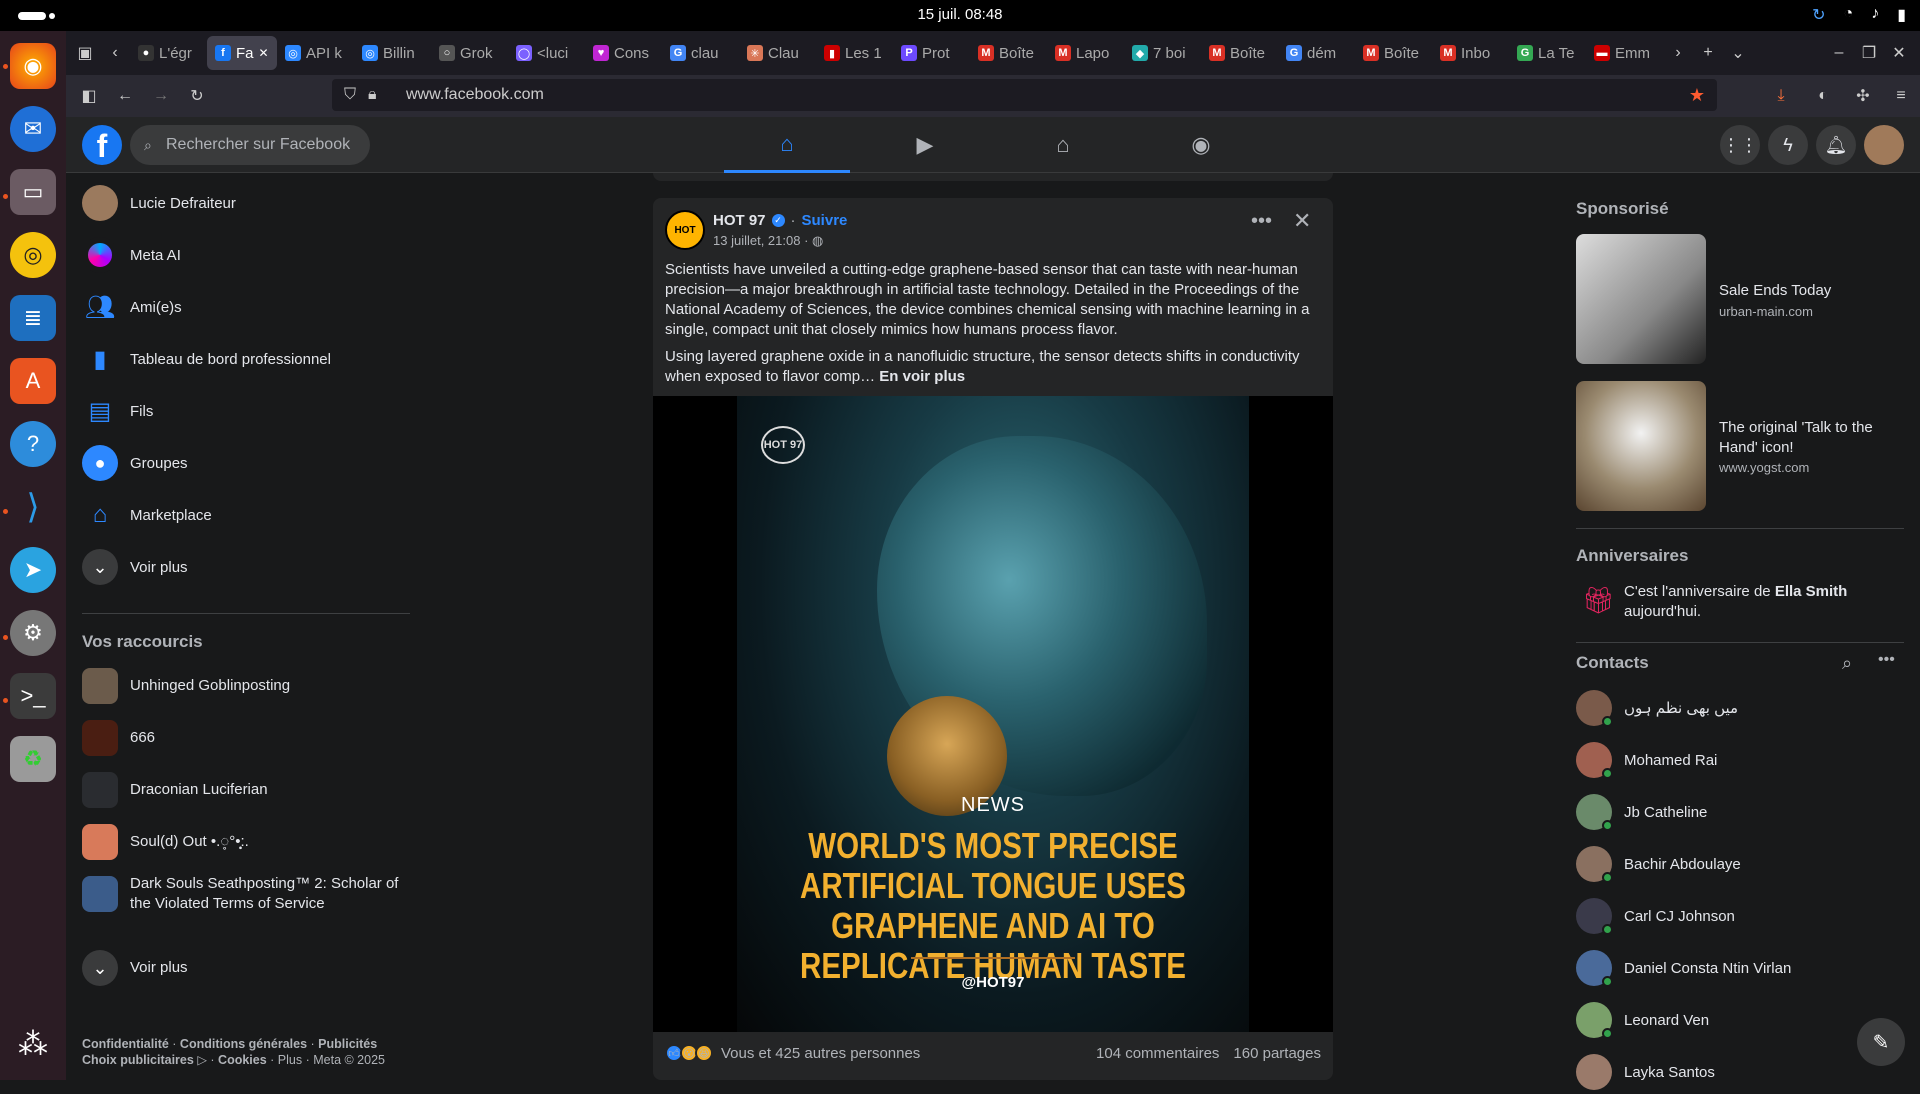 The height and width of the screenshot is (1094, 1920). What do you see at coordinates (1641, 446) in the screenshot?
I see `ad-image-statue` at bounding box center [1641, 446].